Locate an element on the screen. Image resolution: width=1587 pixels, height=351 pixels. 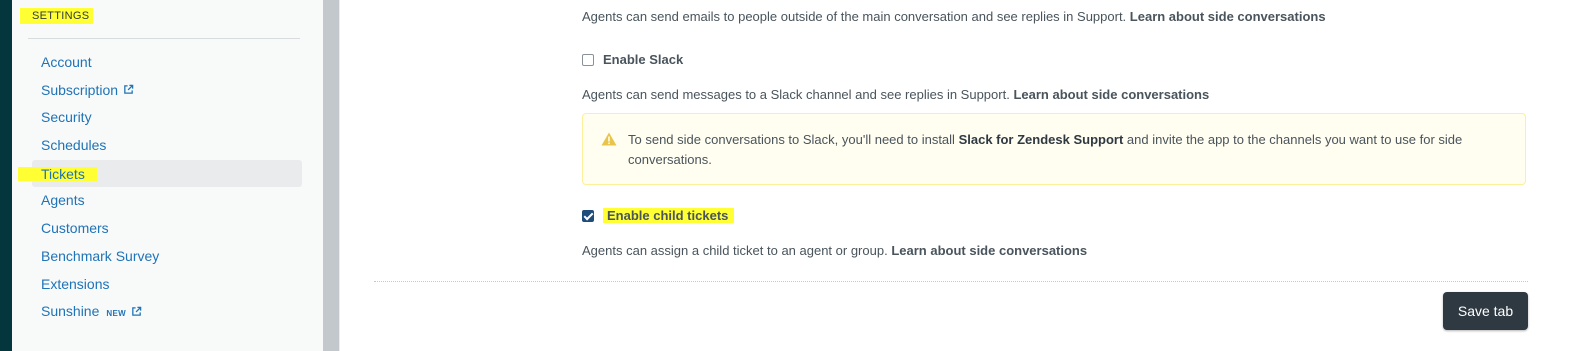
sidebar-item-label: Benchmark Survey is located at coordinates (100, 255).